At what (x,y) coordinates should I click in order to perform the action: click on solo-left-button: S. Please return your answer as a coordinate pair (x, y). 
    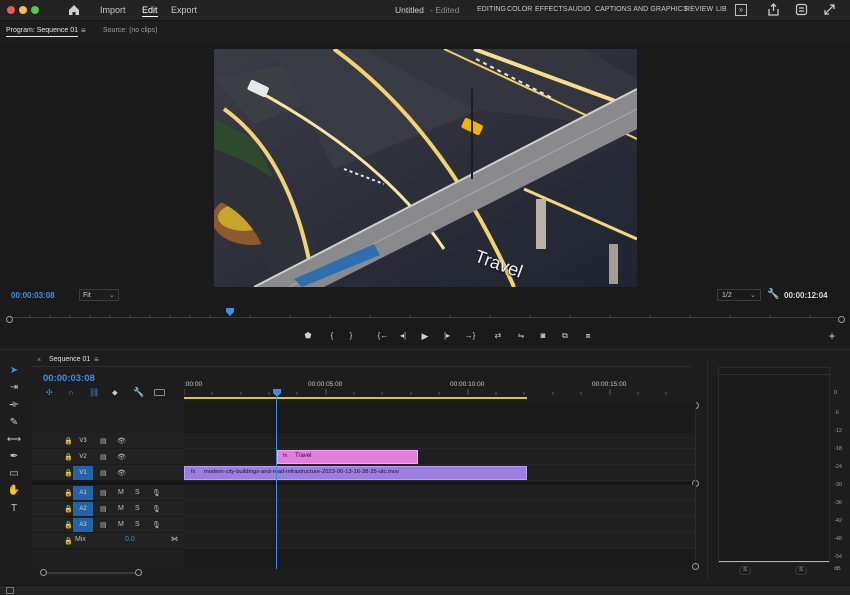
    Looking at the image, I should click on (745, 570).